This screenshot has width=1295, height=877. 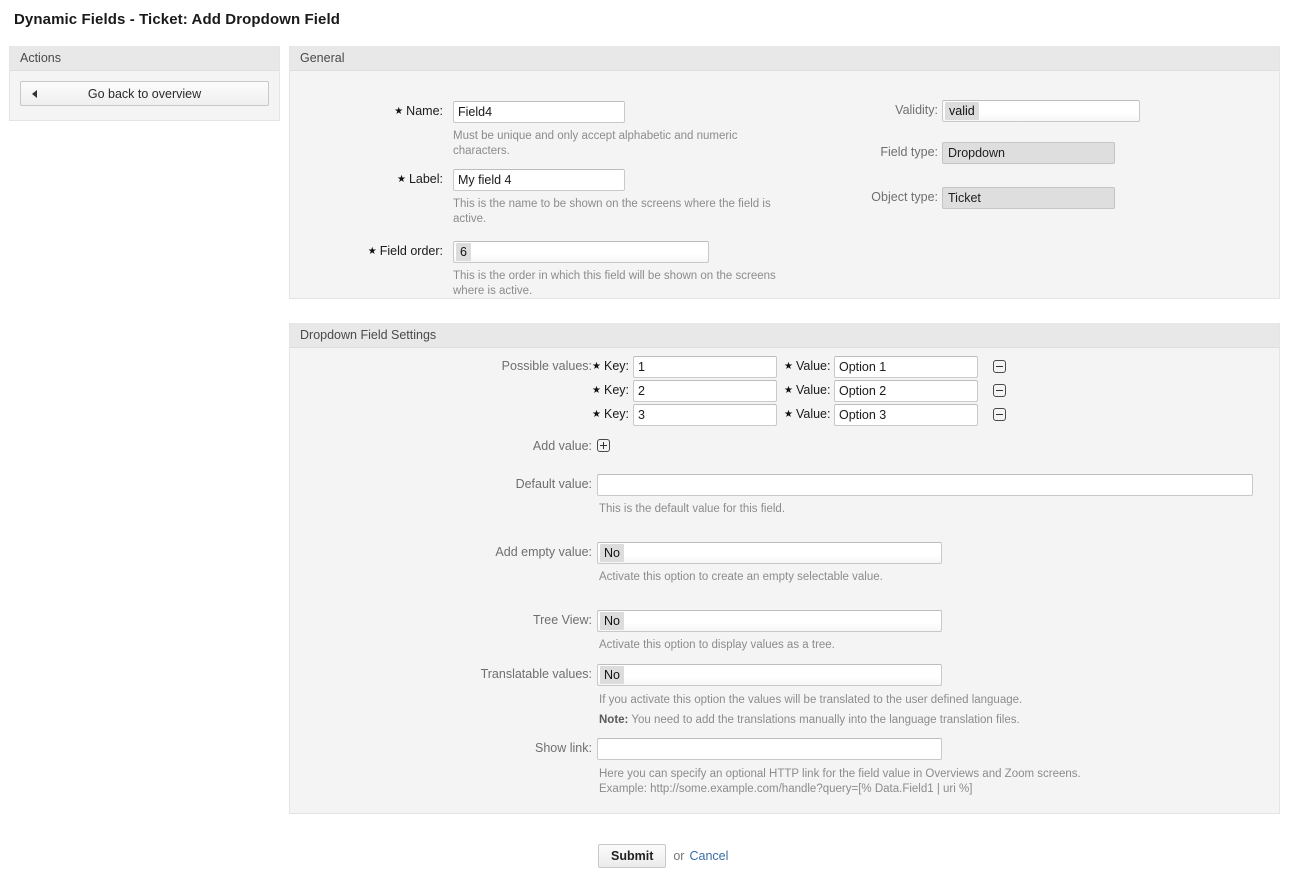 I want to click on add-empty-value-select: No, so click(x=769, y=553).